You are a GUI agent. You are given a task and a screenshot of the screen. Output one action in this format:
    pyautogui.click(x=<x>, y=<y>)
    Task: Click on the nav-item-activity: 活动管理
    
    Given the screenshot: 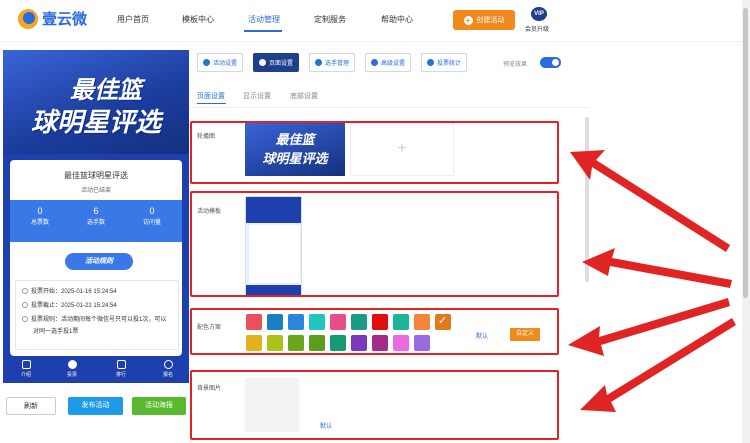 What is the action you would take?
    pyautogui.click(x=264, y=19)
    